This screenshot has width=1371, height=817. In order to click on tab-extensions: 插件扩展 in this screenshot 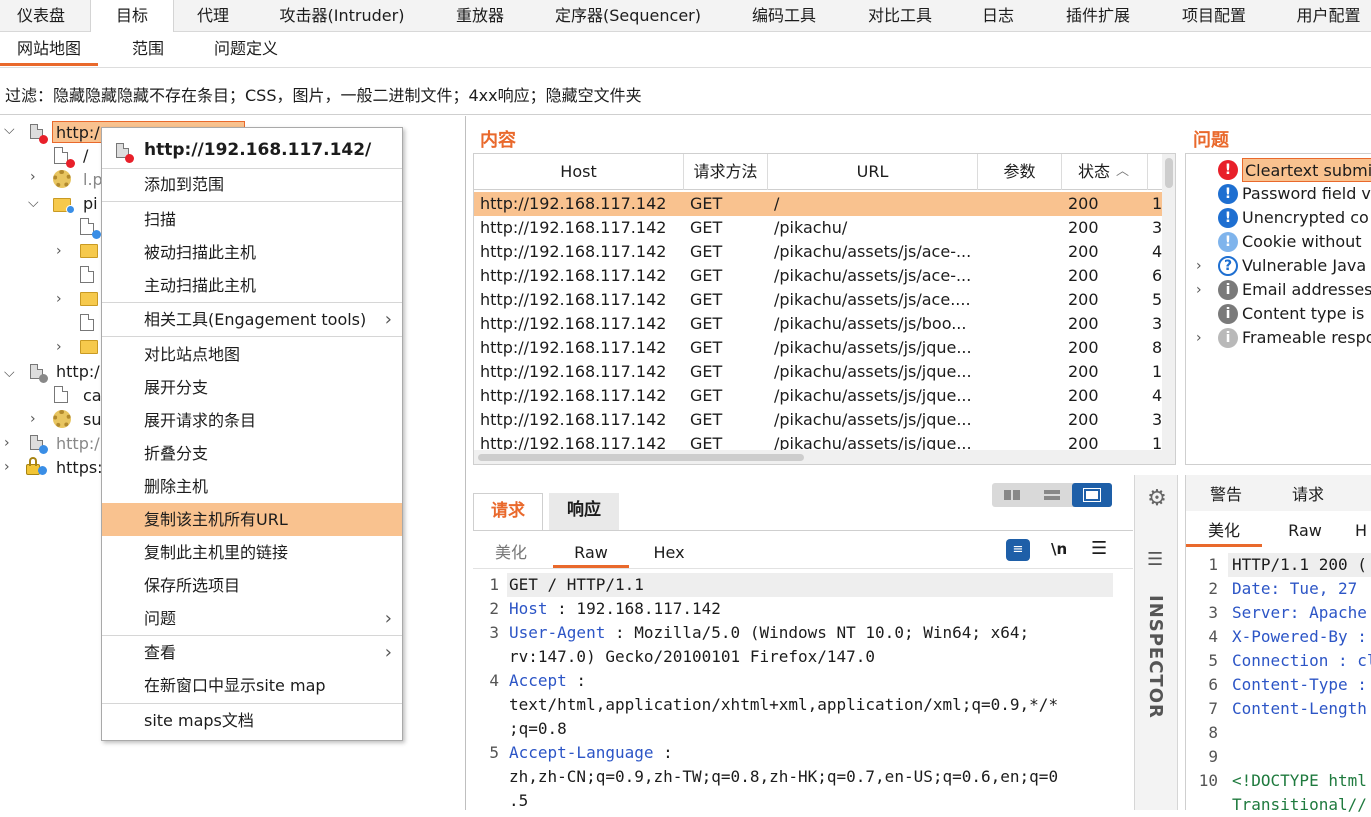, I will do `click(1098, 16)`.